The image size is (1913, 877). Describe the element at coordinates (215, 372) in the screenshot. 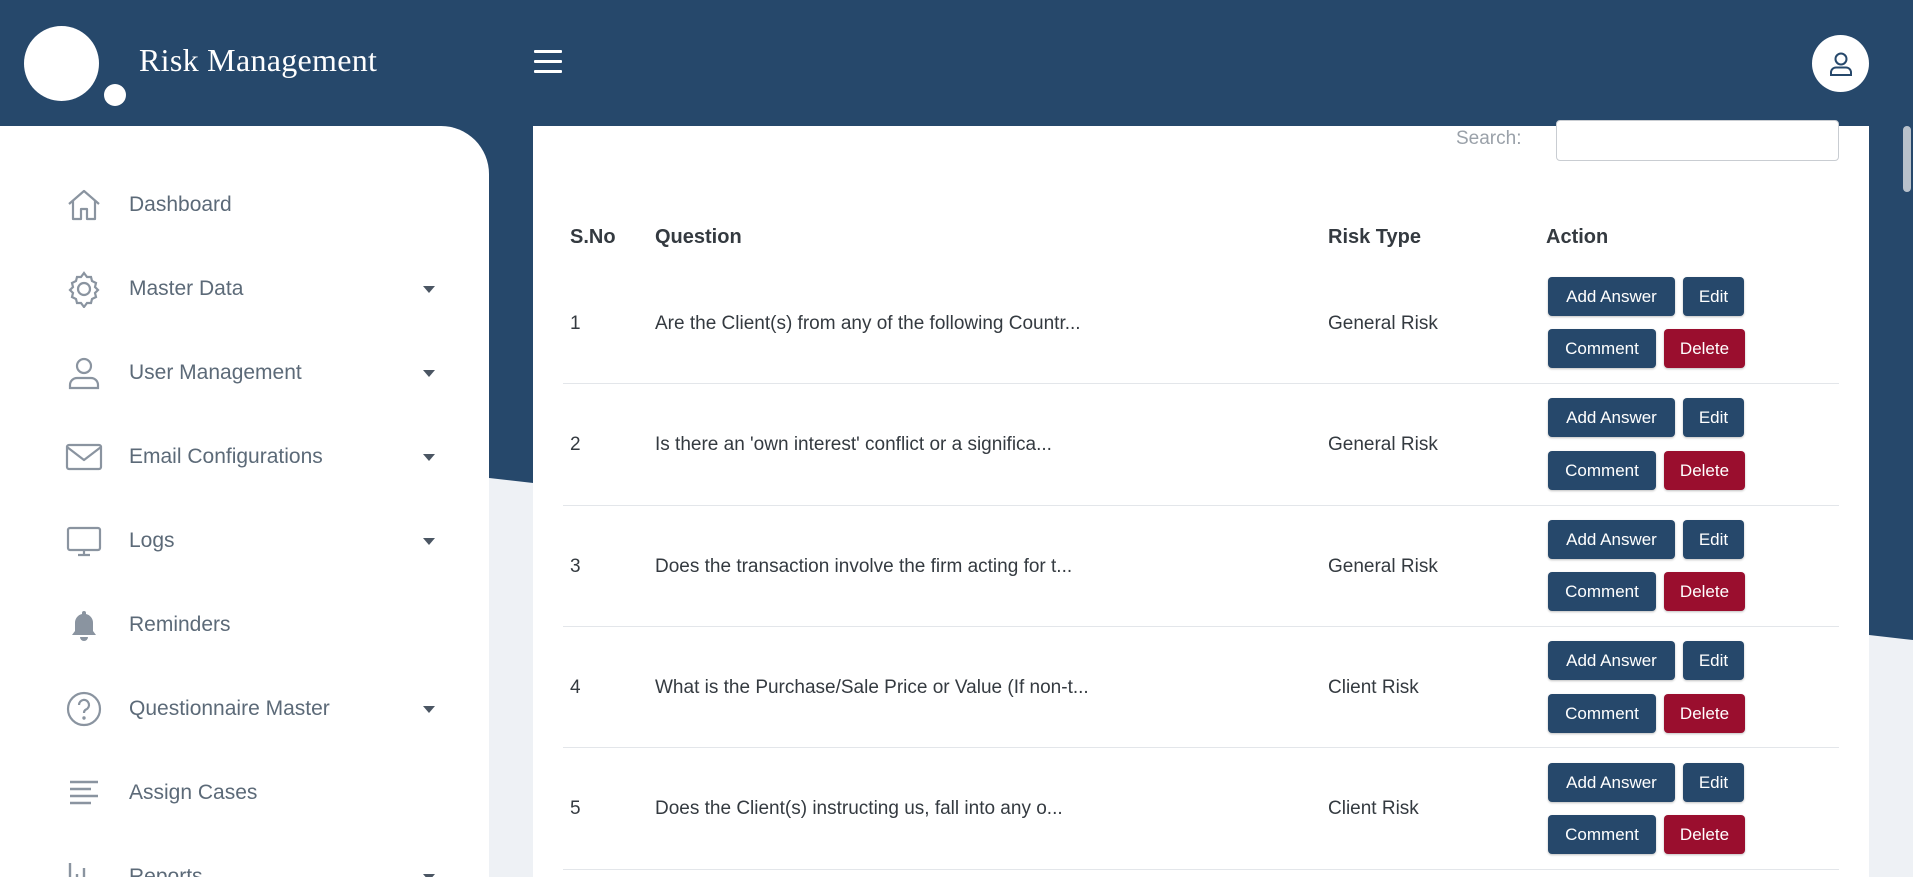

I see `sidebar-item-label: User Management` at that location.